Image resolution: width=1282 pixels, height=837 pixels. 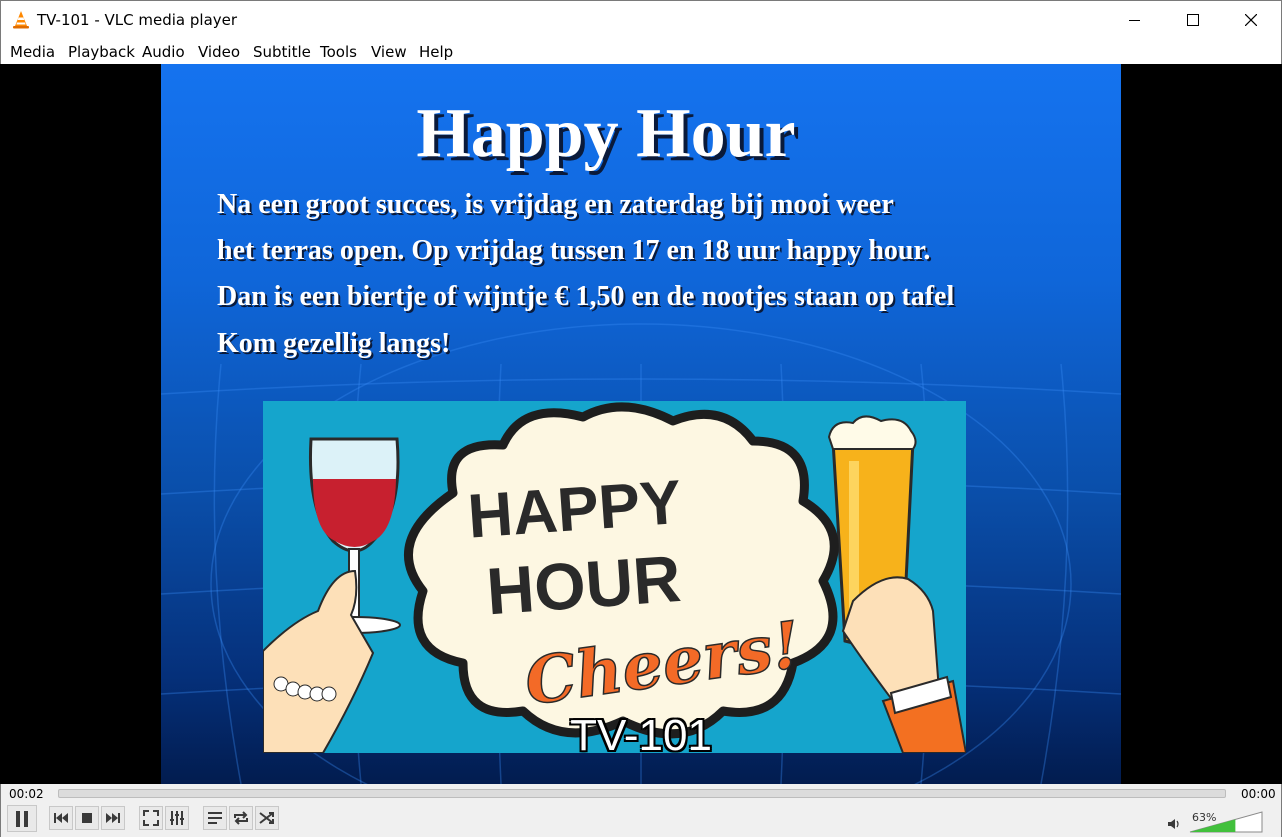 I want to click on playlist-button, so click(x=215, y=818).